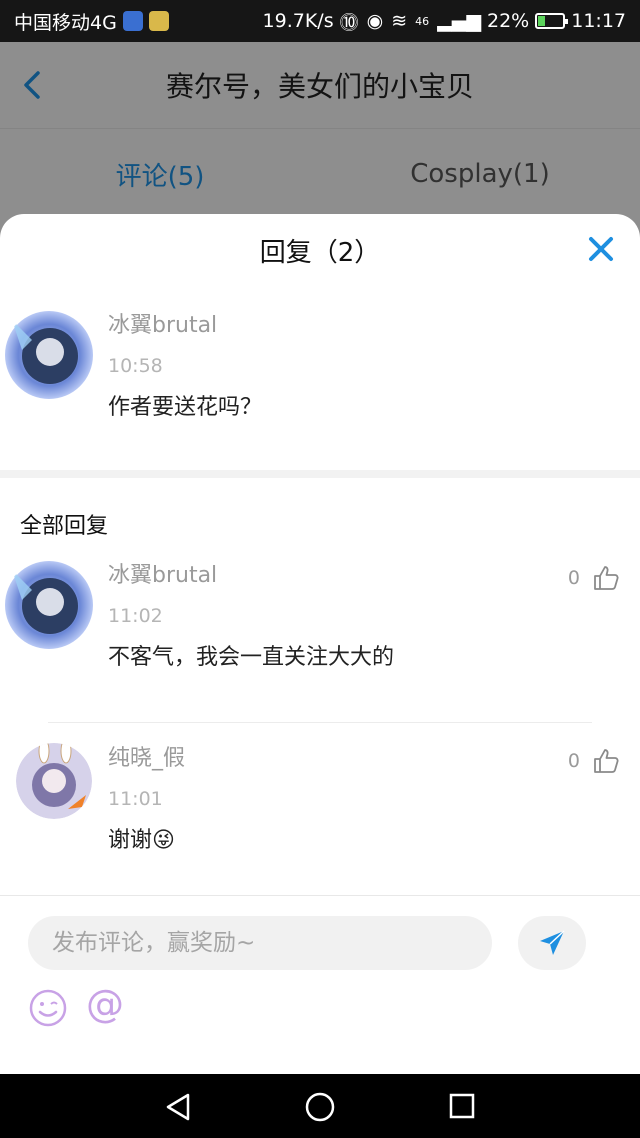 The image size is (640, 1138). What do you see at coordinates (320, 474) in the screenshot?
I see `section-separator` at bounding box center [320, 474].